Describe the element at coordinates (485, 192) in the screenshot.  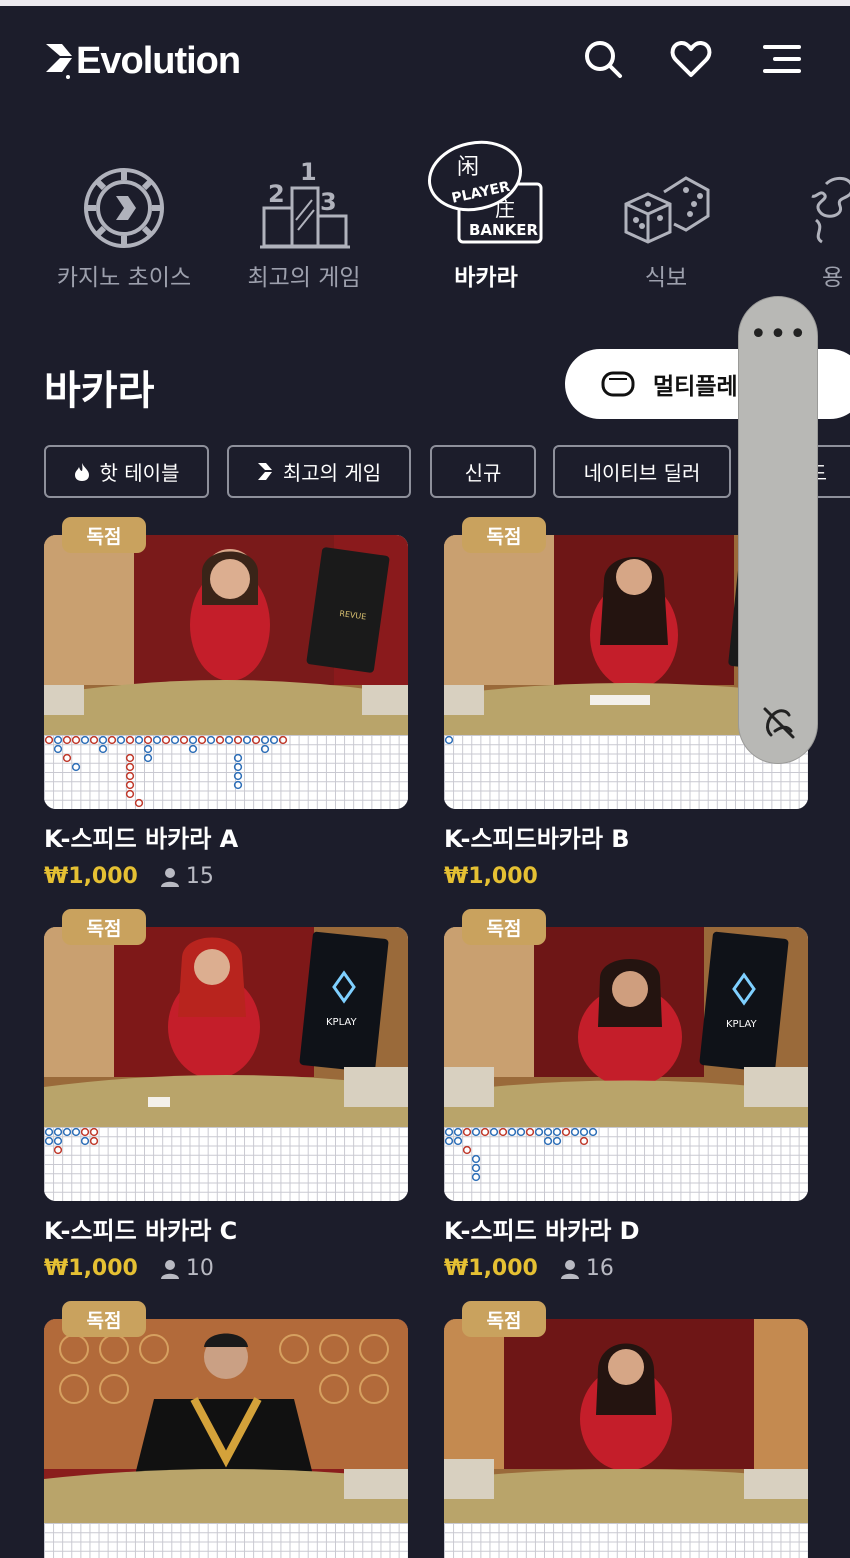
I see `baccarat-icon: BANKER 庄 闲 PLAYER` at that location.